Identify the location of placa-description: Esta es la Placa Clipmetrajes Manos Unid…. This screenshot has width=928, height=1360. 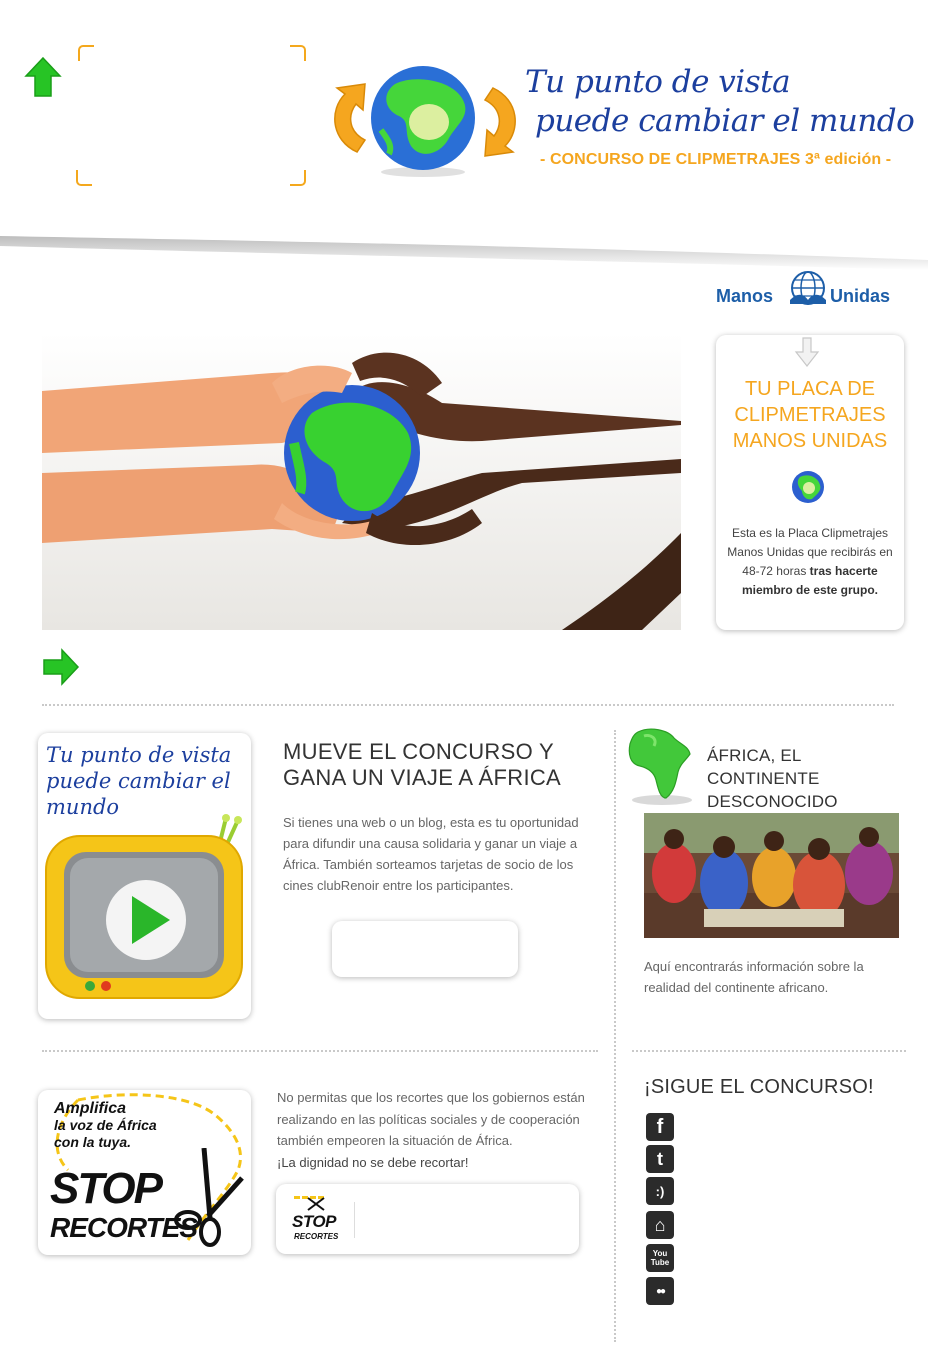
(810, 562).